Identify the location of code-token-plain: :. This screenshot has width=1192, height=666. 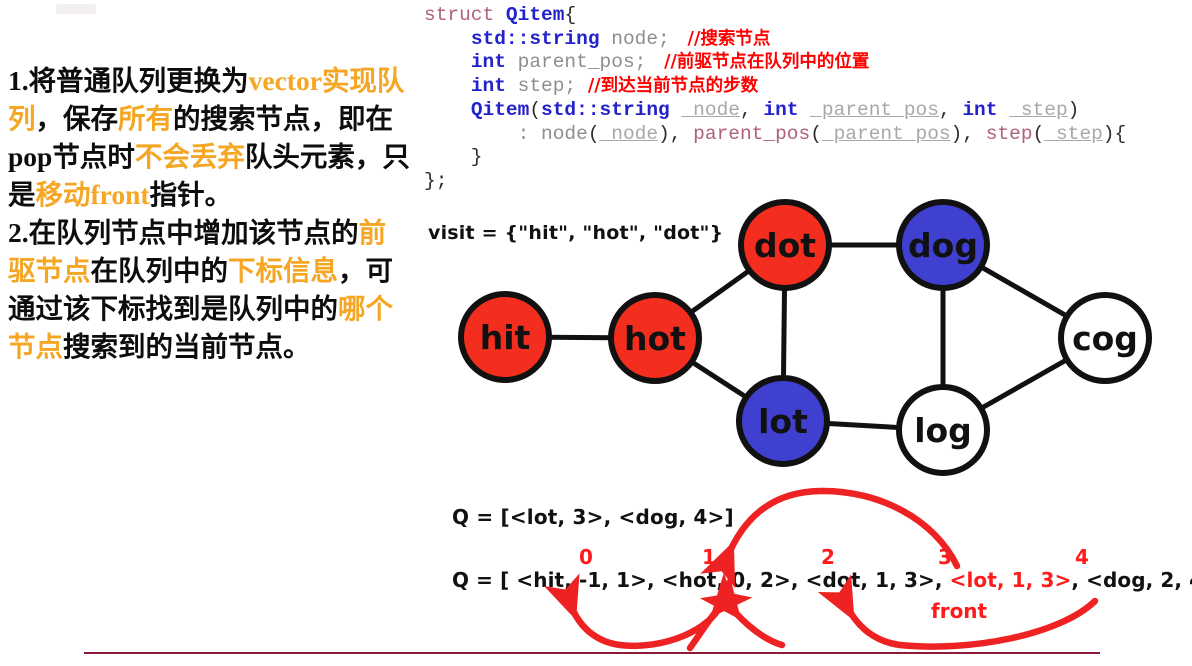
(483, 133).